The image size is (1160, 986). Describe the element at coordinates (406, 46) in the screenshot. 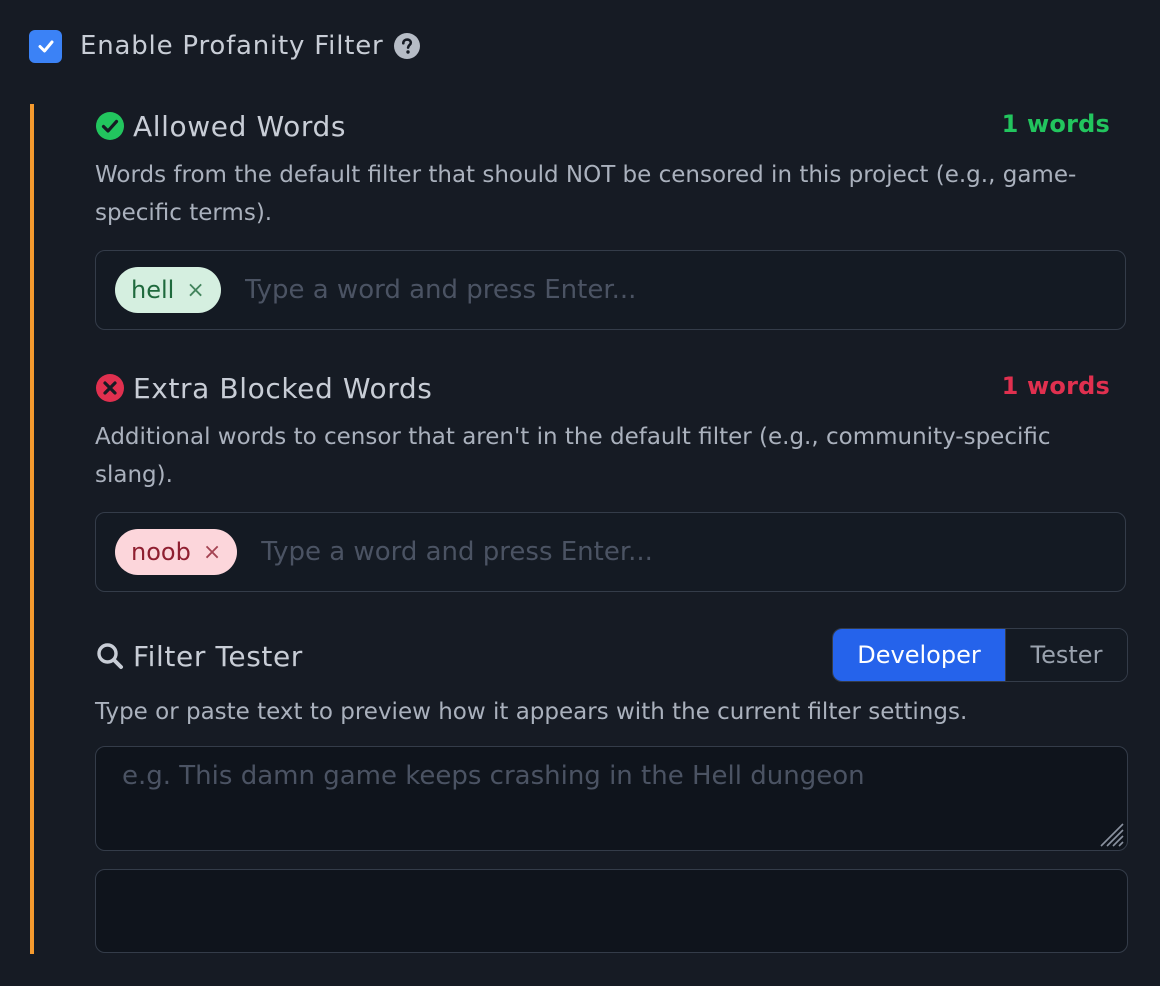

I see `help-circle-icon` at that location.